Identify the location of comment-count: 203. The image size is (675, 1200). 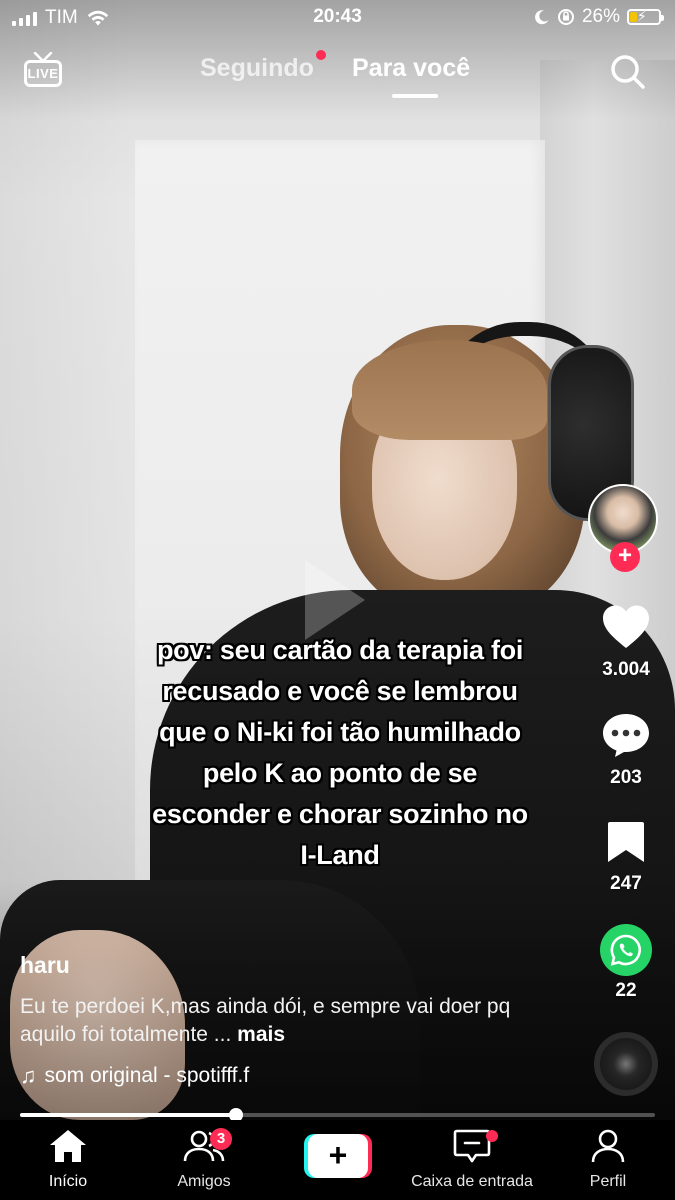
(626, 777).